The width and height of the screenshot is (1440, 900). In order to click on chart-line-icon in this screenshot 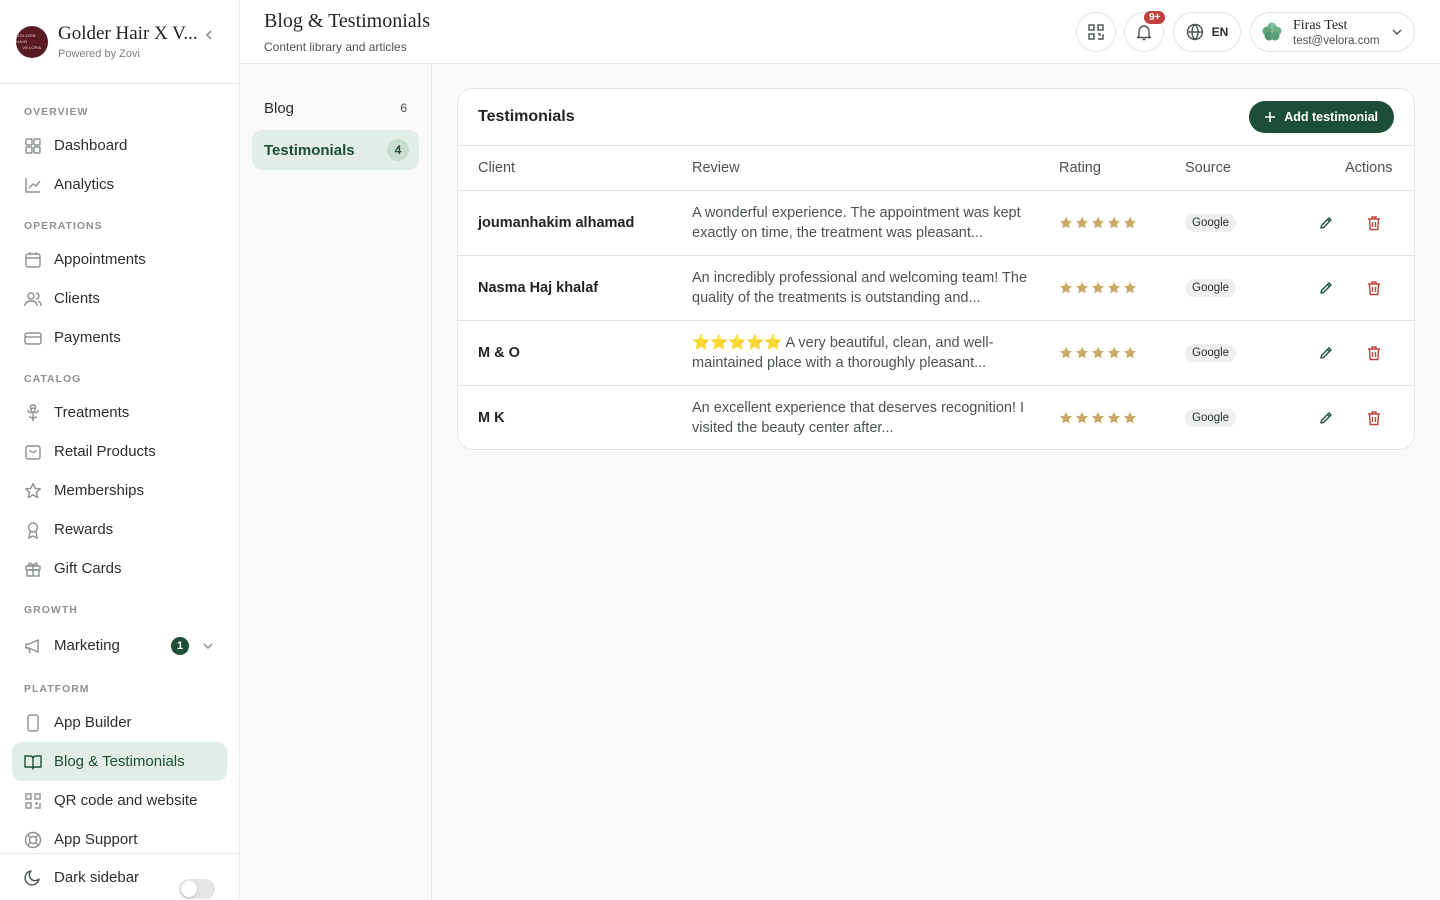, I will do `click(33, 185)`.